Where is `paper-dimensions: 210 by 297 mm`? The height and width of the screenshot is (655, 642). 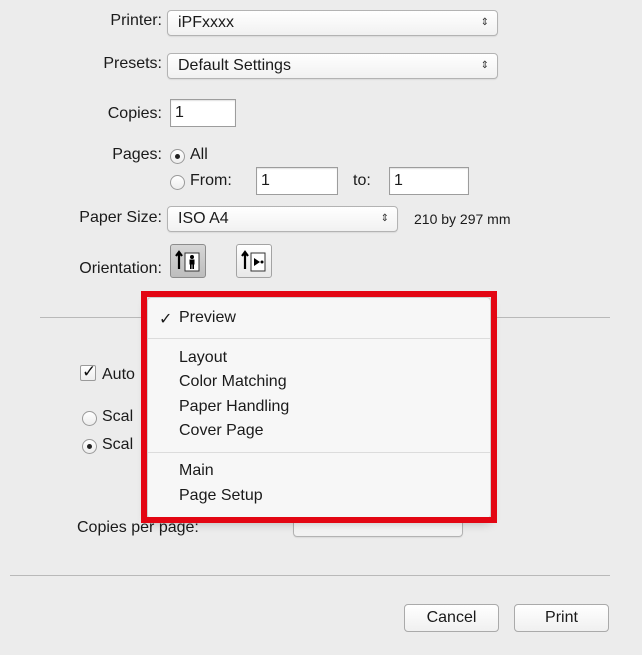
paper-dimensions: 210 by 297 mm is located at coordinates (462, 219).